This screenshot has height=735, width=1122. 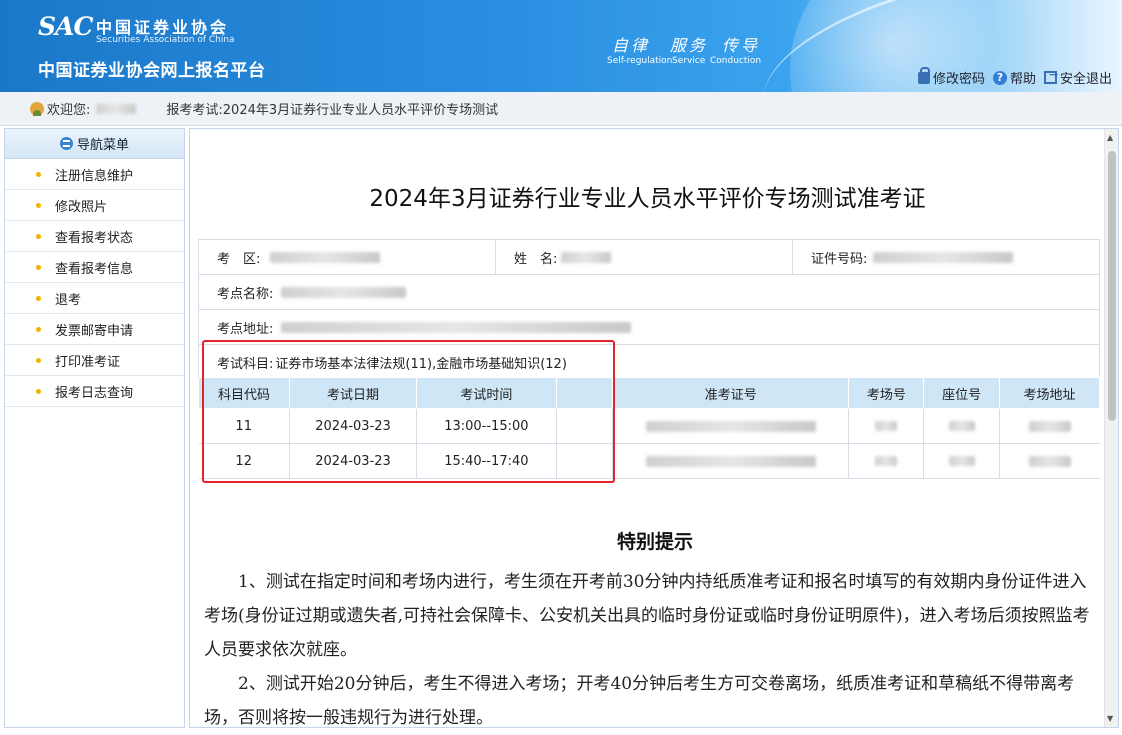 What do you see at coordinates (1112, 286) in the screenshot?
I see `scrollbar-thumb` at bounding box center [1112, 286].